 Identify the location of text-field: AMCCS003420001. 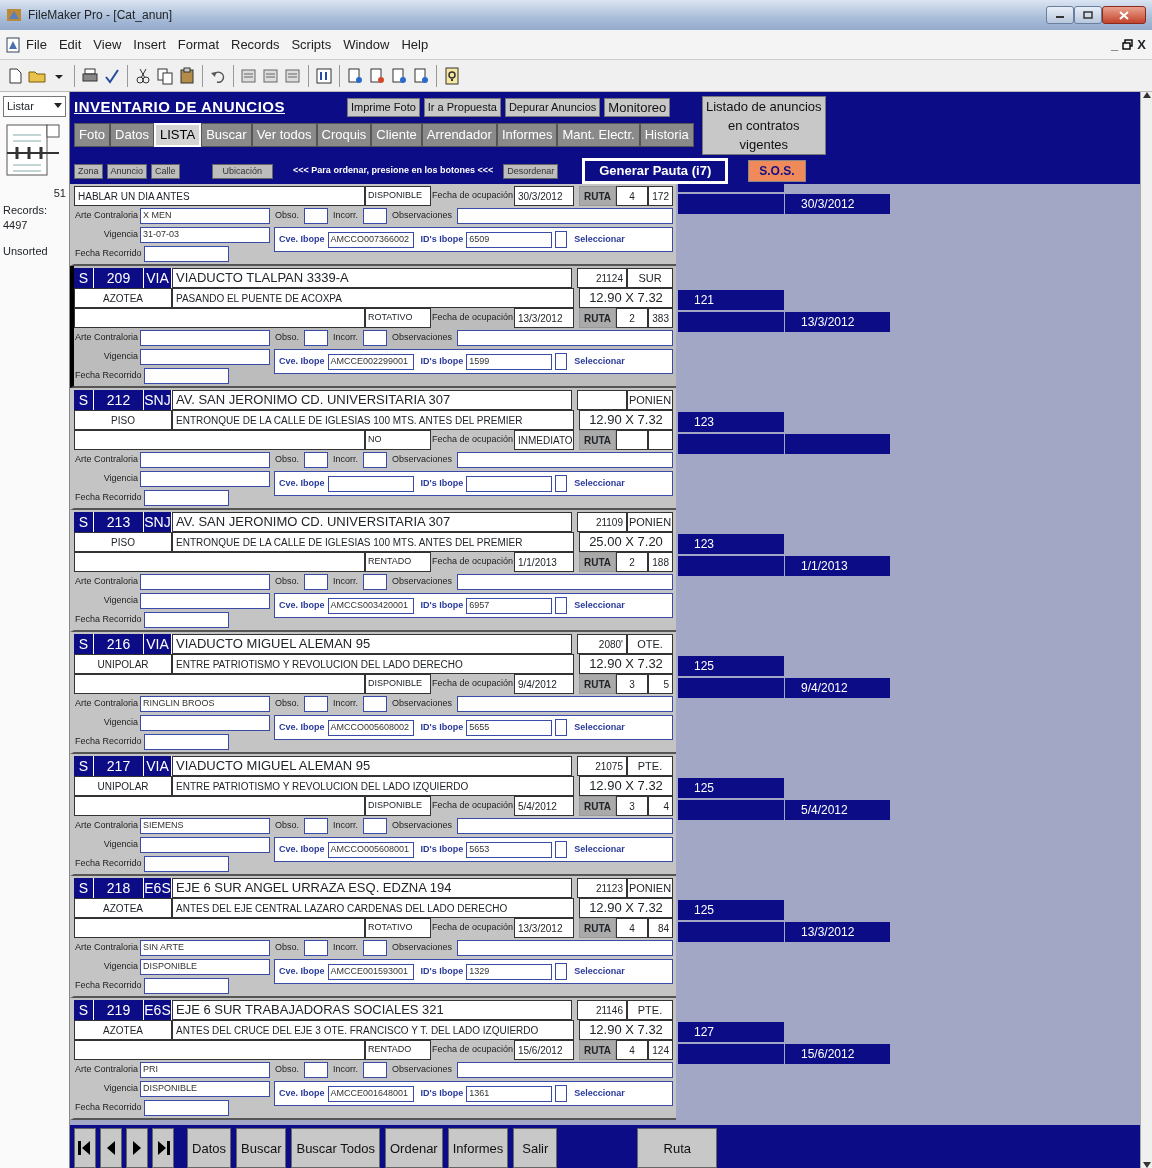
(370, 605).